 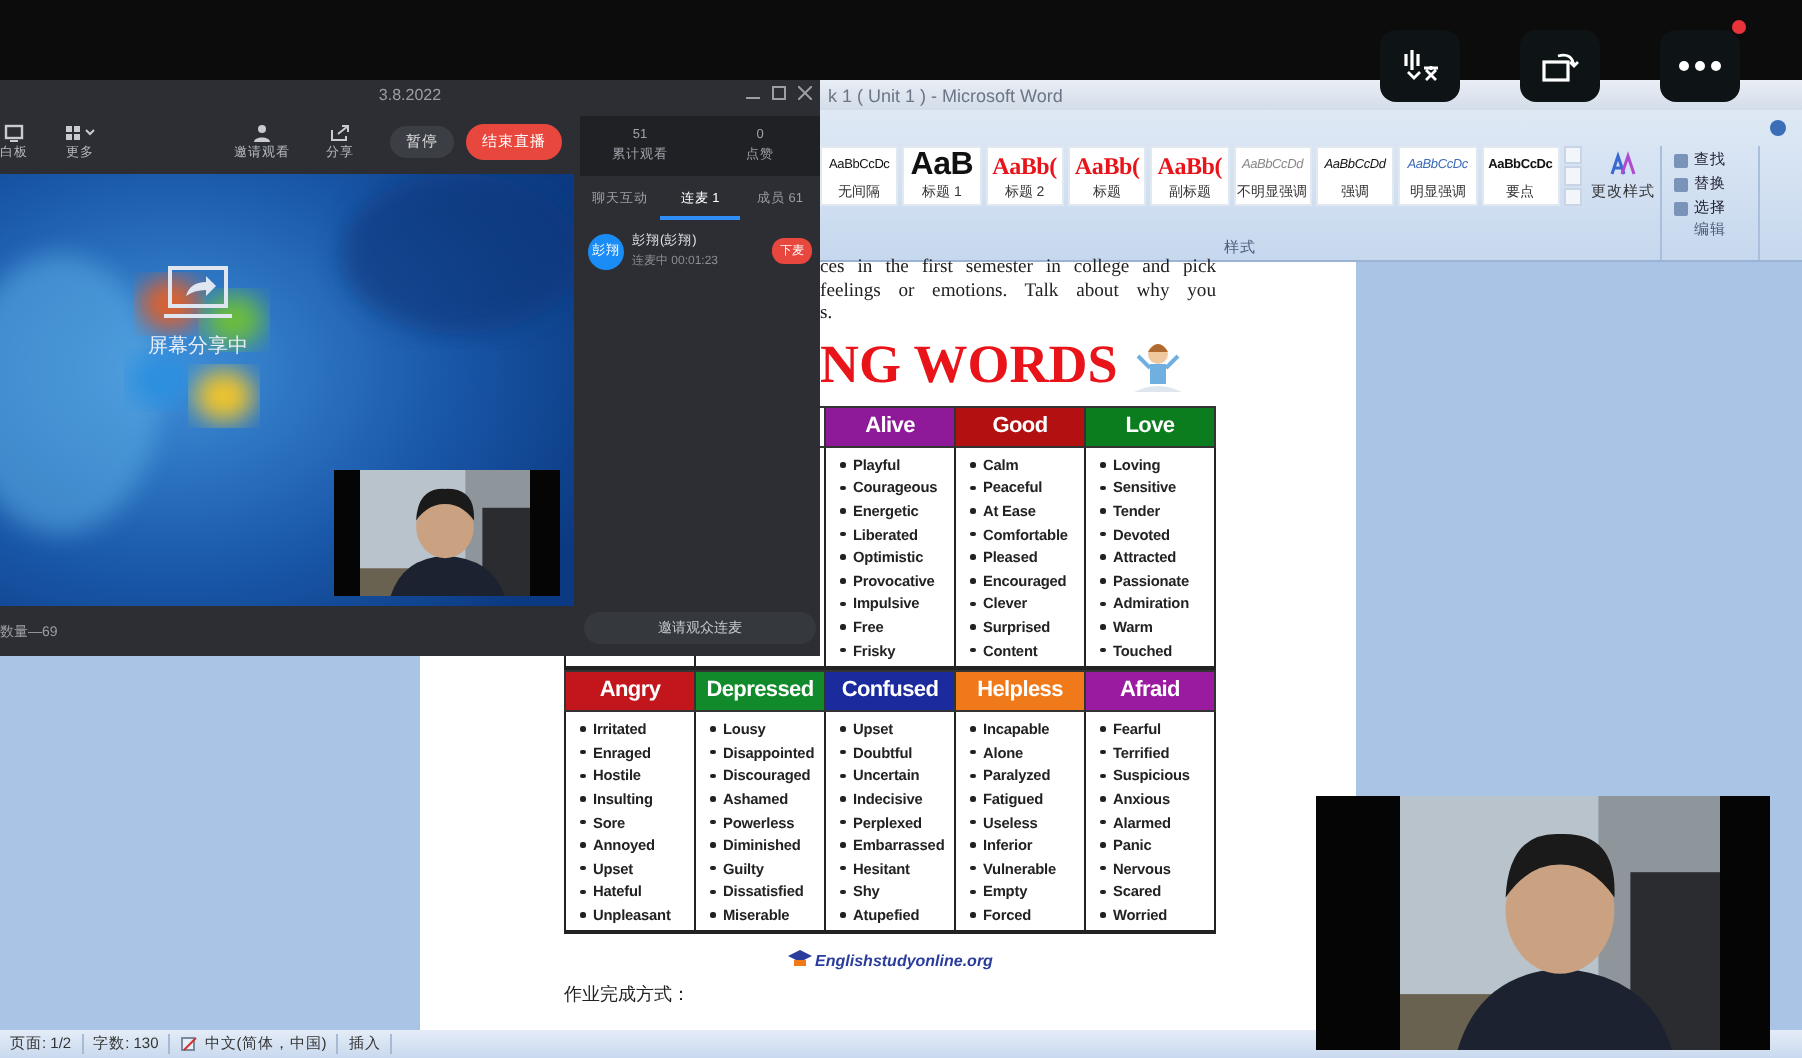 What do you see at coordinates (262, 132) in the screenshot?
I see `people-icon` at bounding box center [262, 132].